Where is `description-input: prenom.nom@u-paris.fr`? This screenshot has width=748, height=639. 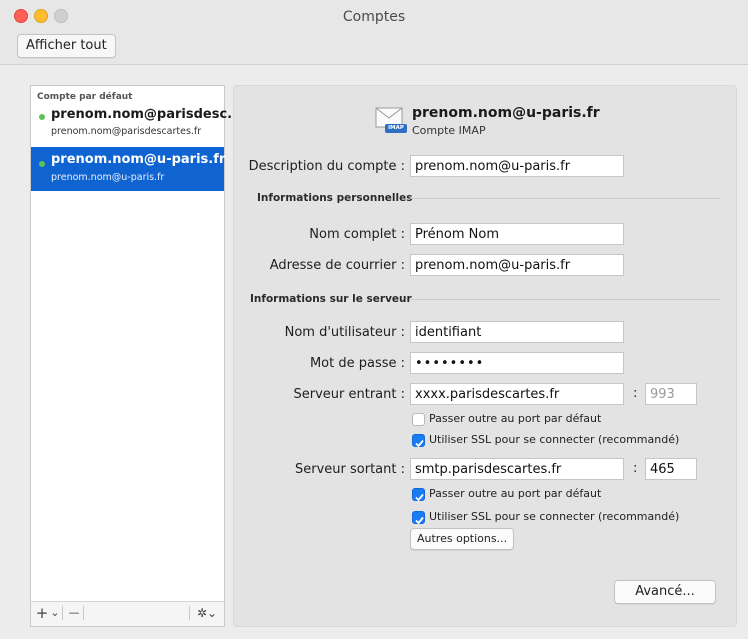
description-input: prenom.nom@u-paris.fr is located at coordinates (517, 166).